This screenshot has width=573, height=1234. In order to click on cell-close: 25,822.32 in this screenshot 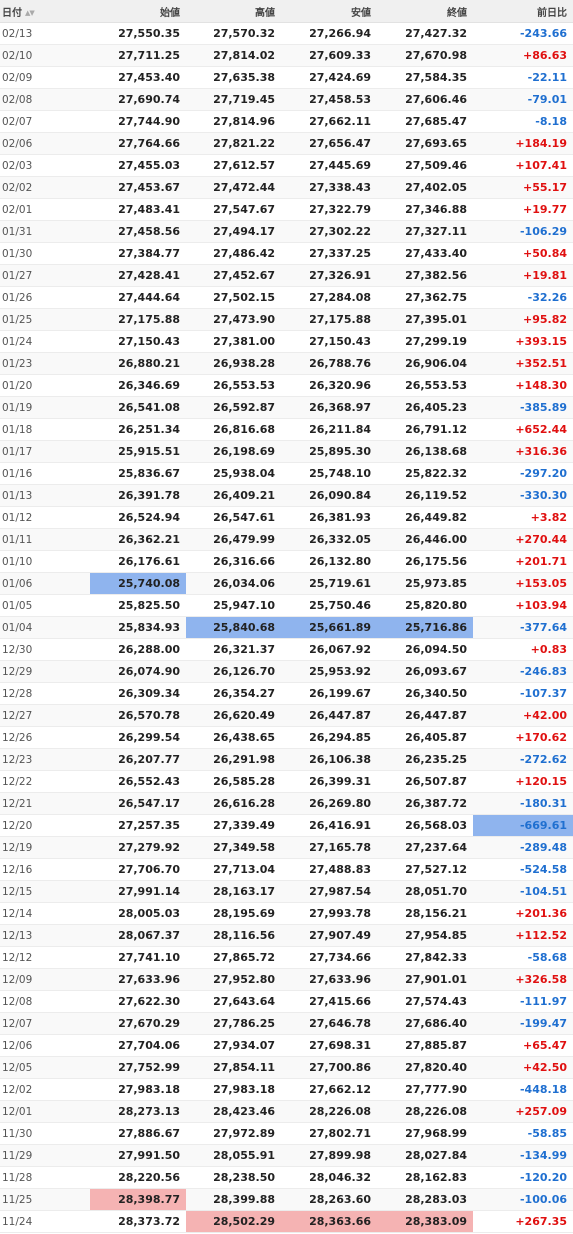, I will do `click(425, 473)`.